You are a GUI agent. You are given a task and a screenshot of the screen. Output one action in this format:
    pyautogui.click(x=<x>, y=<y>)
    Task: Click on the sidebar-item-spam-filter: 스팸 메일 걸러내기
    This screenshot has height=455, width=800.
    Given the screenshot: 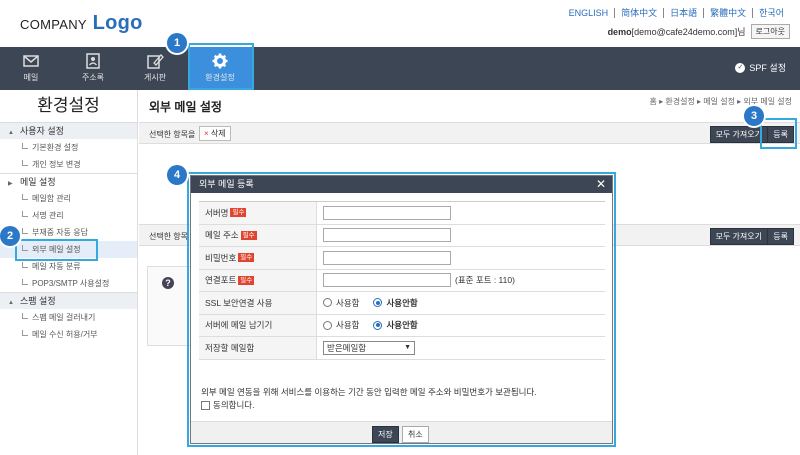 What is the action you would take?
    pyautogui.click(x=68, y=317)
    